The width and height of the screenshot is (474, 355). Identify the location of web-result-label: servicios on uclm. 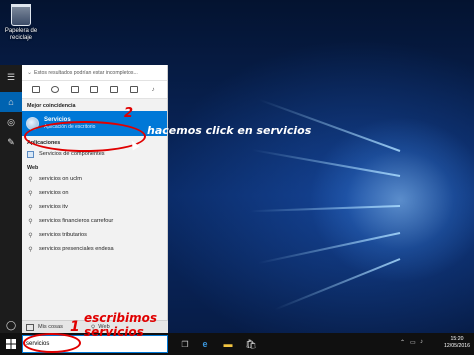
(60, 179).